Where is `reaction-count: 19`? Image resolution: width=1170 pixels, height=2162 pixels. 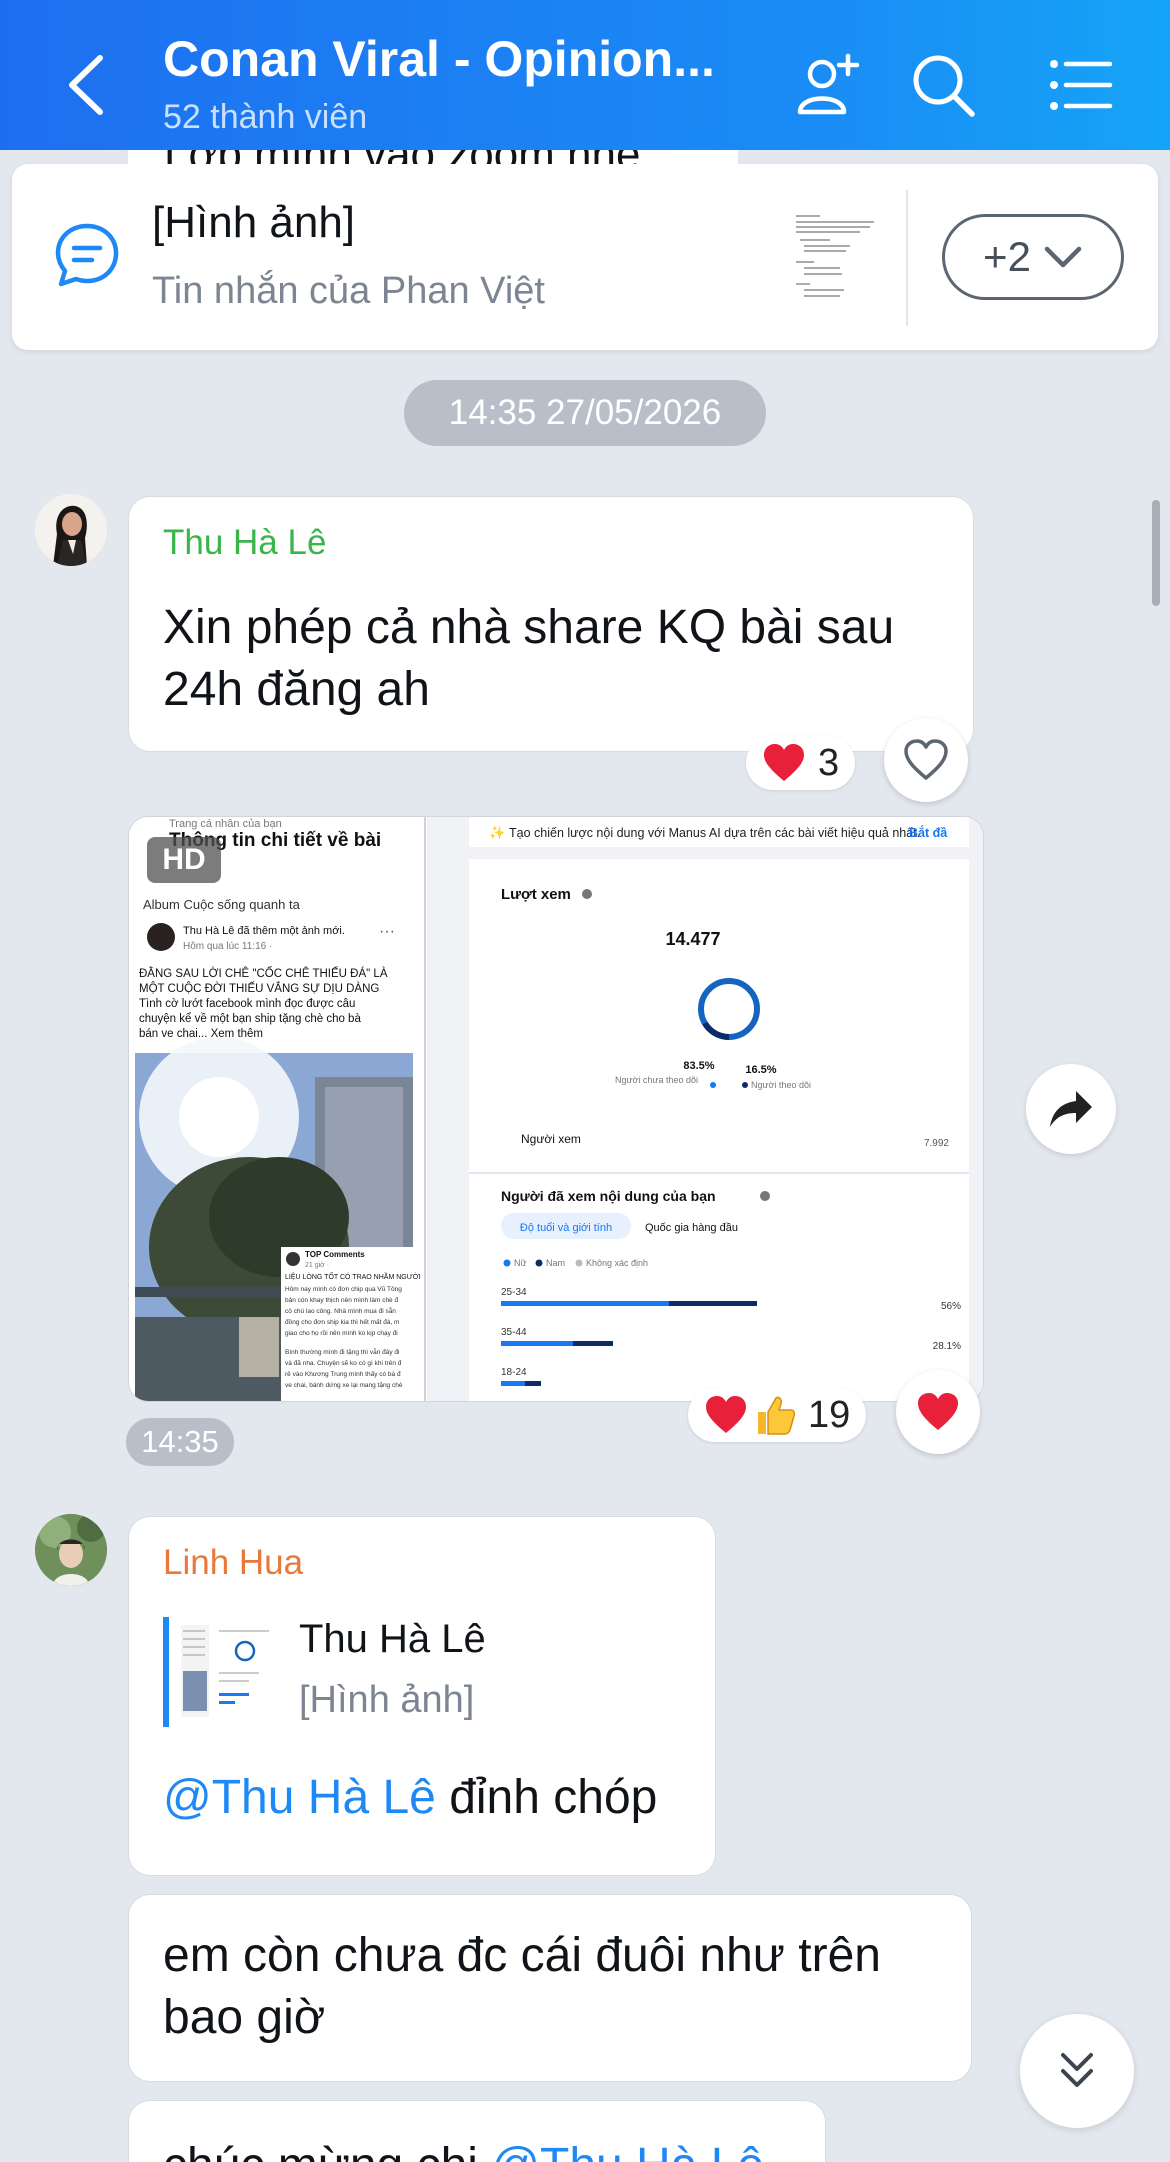
reaction-count: 19 is located at coordinates (829, 1414).